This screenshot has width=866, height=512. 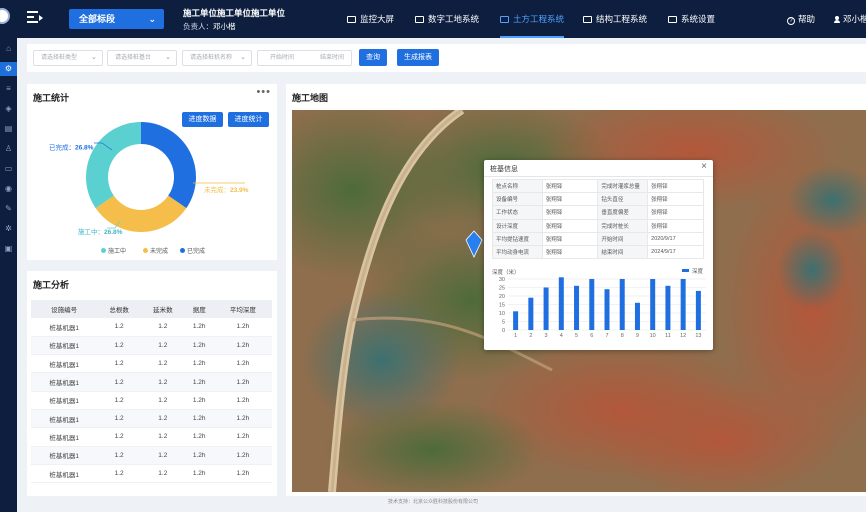 I want to click on x-tick-label: 6, so click(x=591, y=336).